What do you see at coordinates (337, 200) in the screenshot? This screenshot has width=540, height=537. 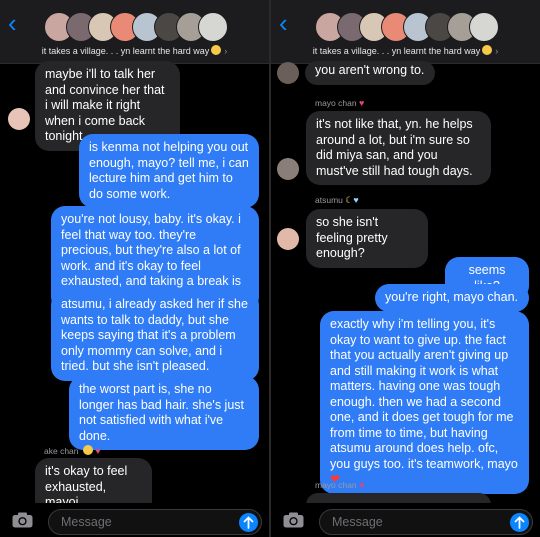 I see `sender-label: atsumu ☾♥` at bounding box center [337, 200].